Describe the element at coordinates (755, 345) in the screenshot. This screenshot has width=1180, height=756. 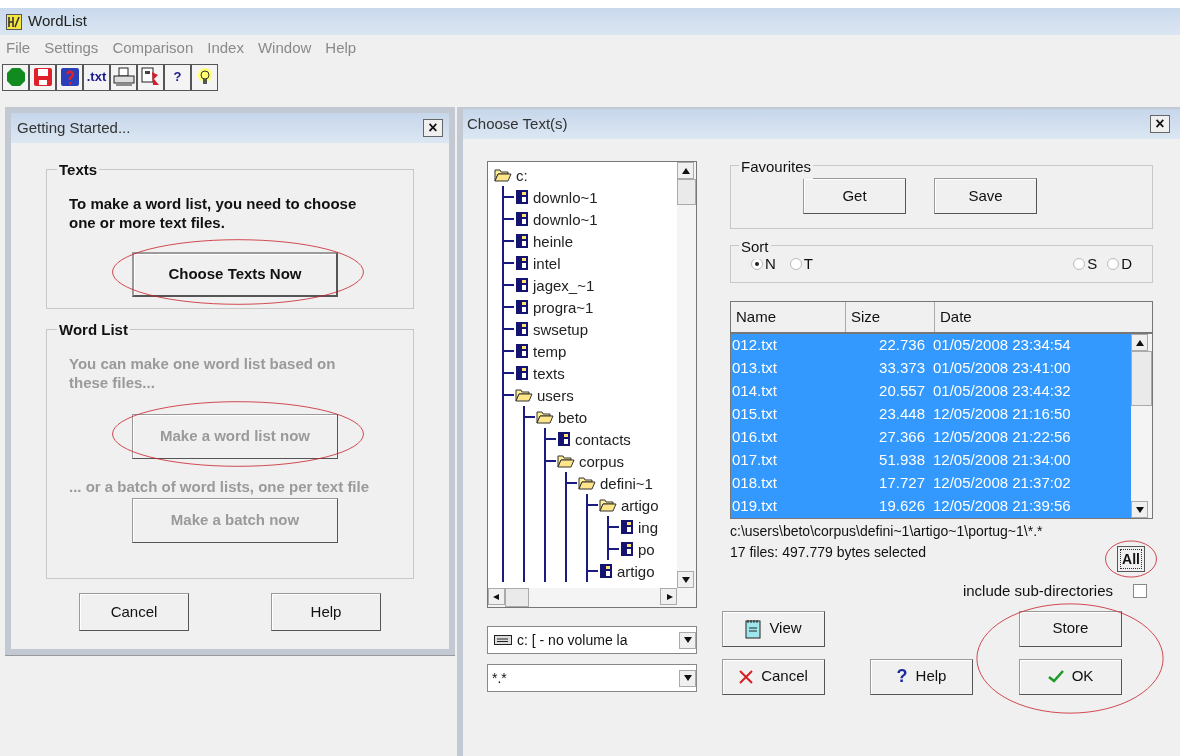
I see `table-cell-text: 012.txt` at that location.